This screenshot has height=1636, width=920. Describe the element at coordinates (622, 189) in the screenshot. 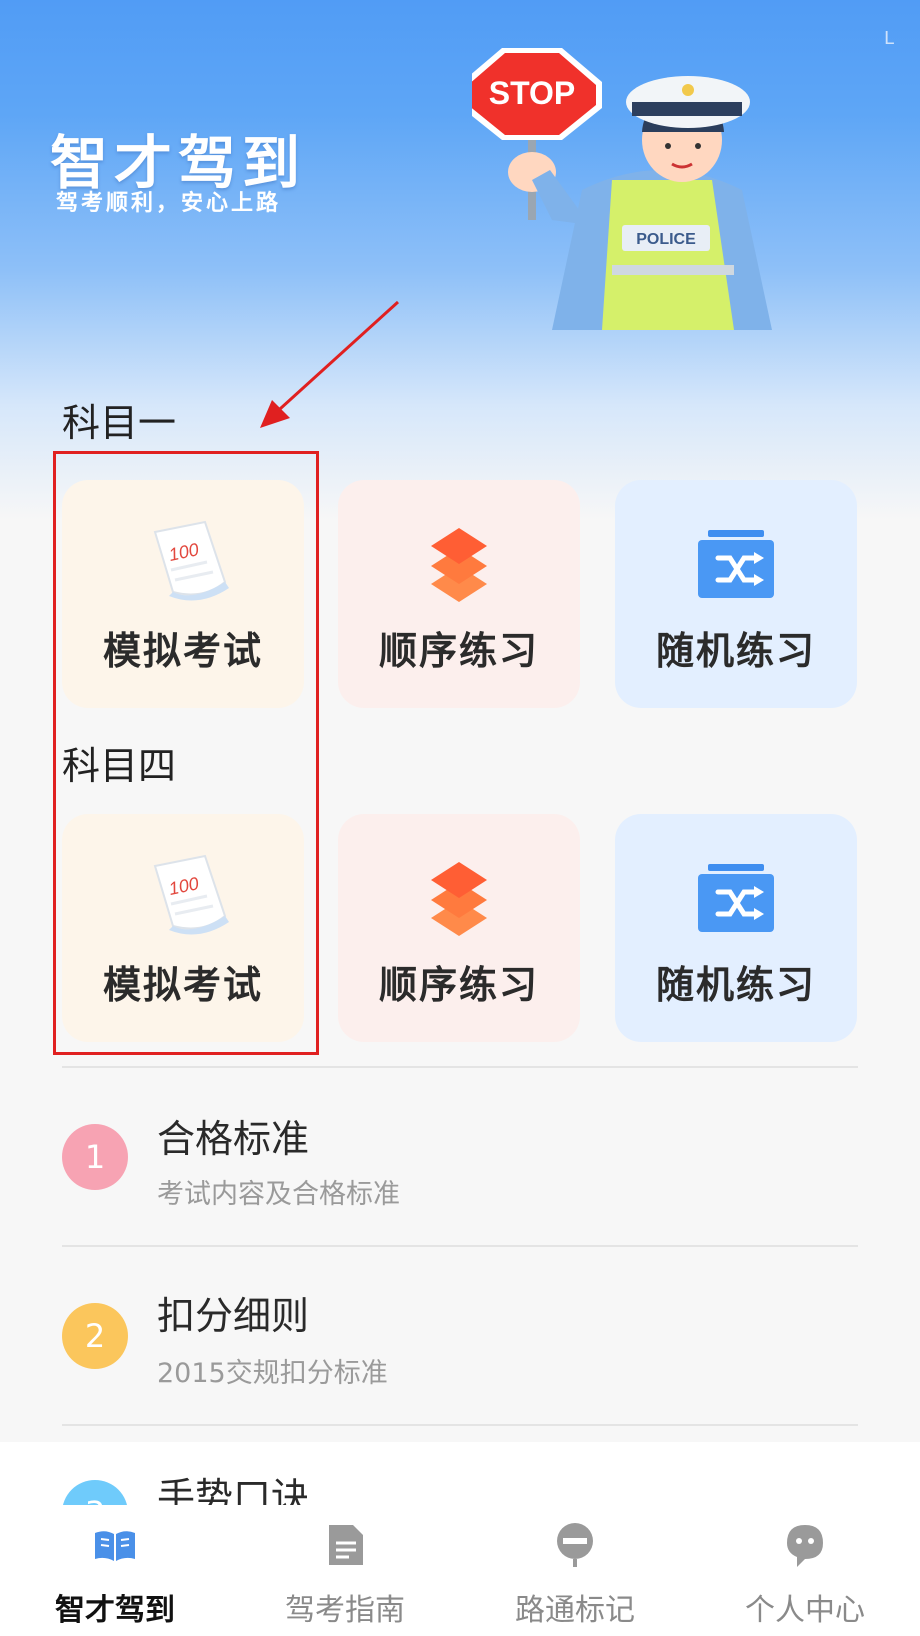

I see `police-illustration: STOP POLICE` at that location.